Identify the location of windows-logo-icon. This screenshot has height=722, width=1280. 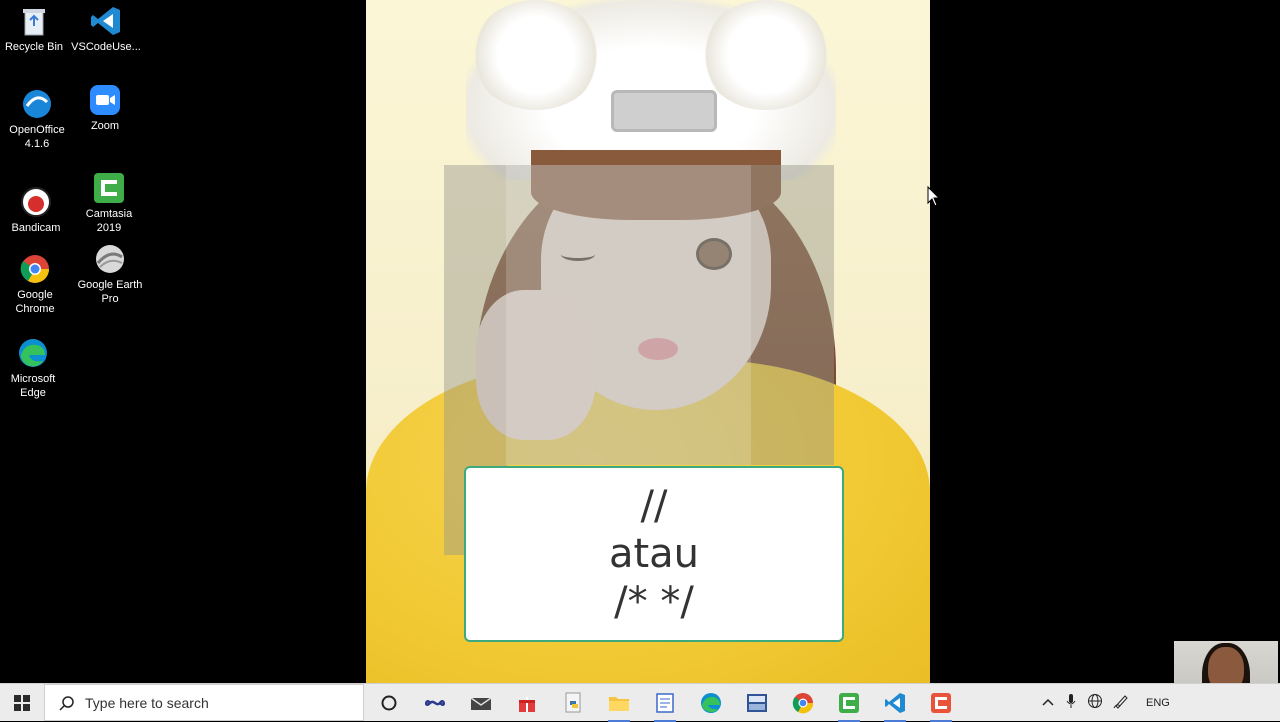
(22, 702).